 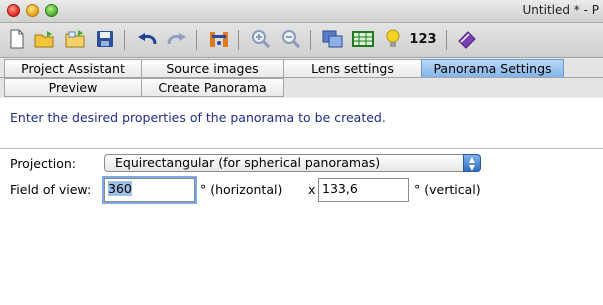 I want to click on zoom-in-icon, so click(x=261, y=39).